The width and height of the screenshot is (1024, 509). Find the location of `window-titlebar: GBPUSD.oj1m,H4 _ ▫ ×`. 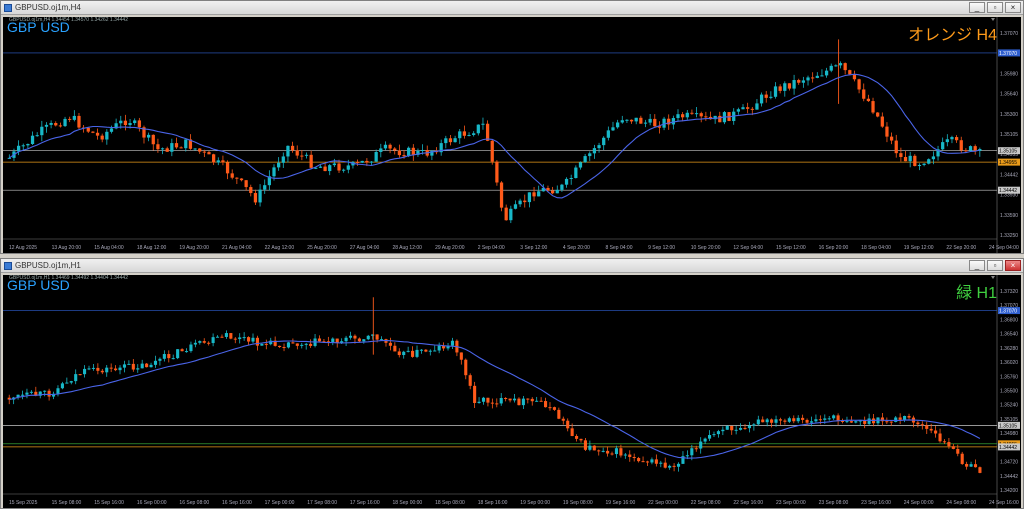

window-titlebar: GBPUSD.oj1m,H4 _ ▫ × is located at coordinates (512, 8).